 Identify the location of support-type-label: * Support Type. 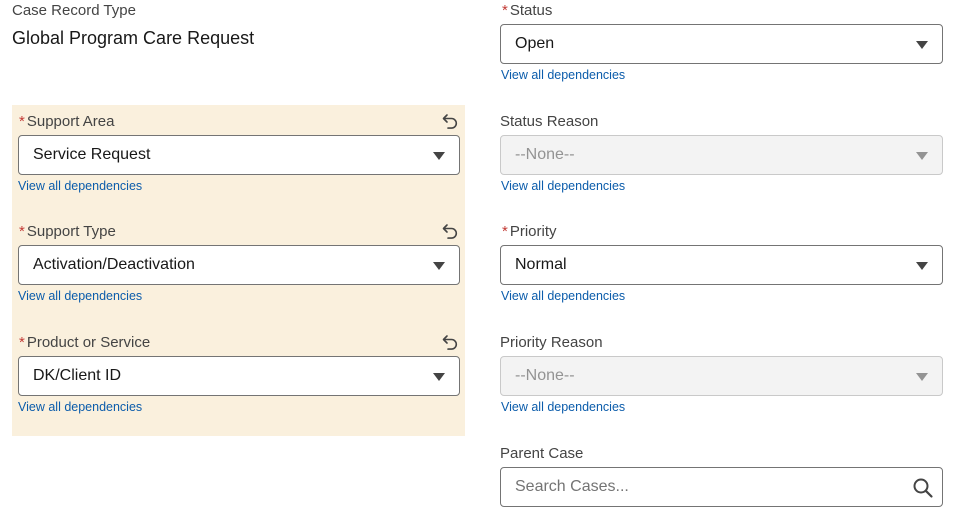
(67, 232).